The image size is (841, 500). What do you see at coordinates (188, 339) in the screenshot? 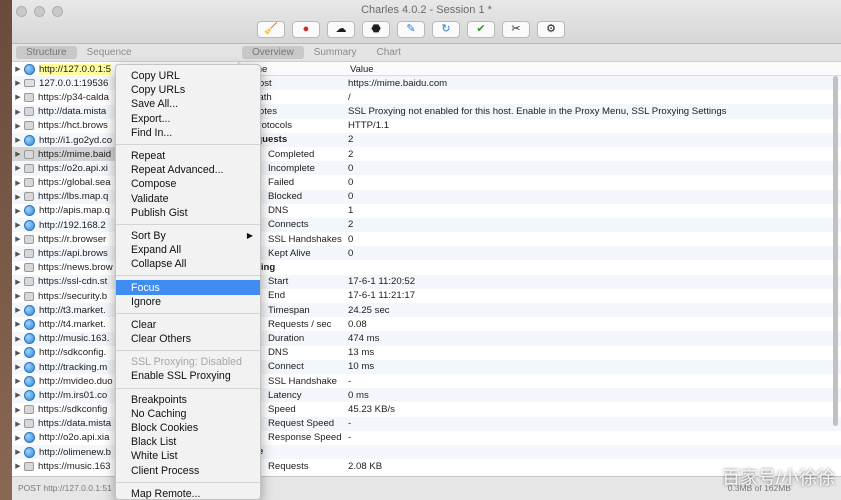
I see `menu-item-clear-others: Clear Others` at bounding box center [188, 339].